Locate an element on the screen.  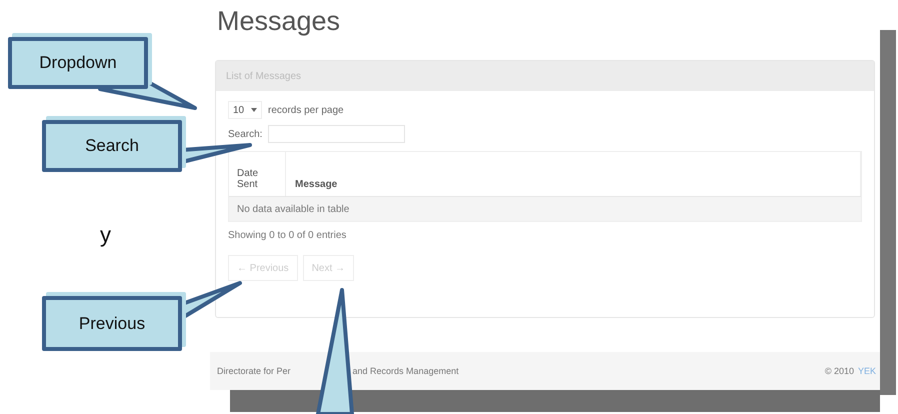
empty-message: No data available in table is located at coordinates (545, 209).